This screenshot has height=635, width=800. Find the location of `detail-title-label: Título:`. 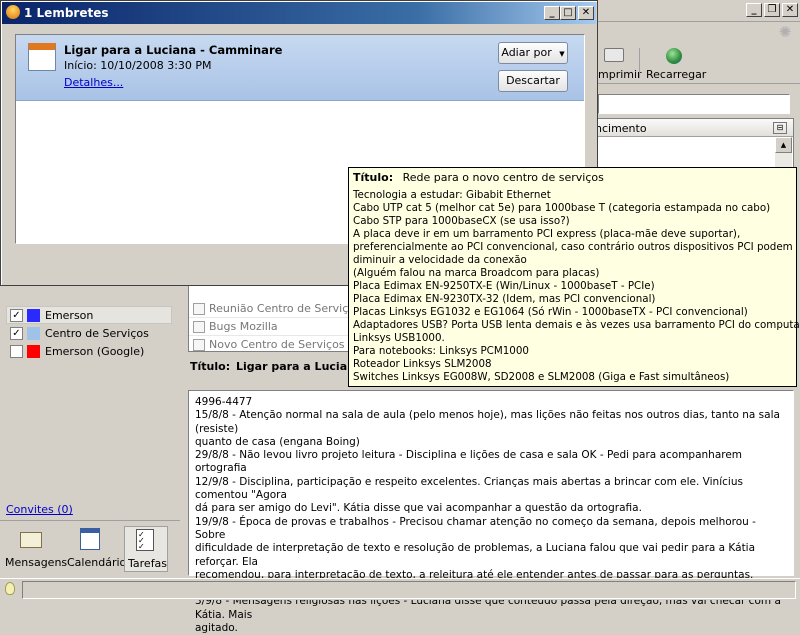

detail-title-label: Título: is located at coordinates (210, 366).